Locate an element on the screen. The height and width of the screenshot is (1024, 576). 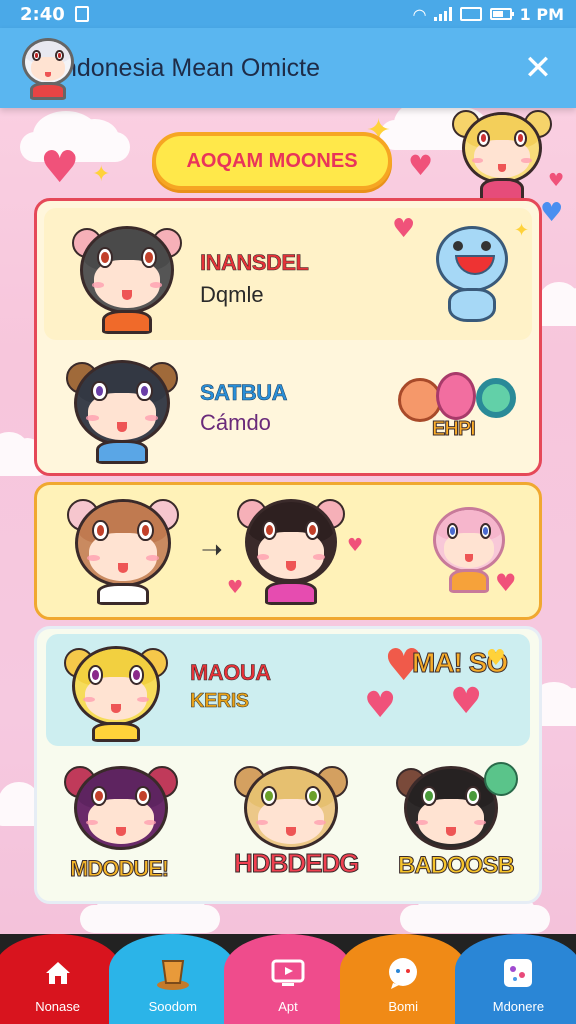
status-time: 2:40 is located at coordinates (42, 14).